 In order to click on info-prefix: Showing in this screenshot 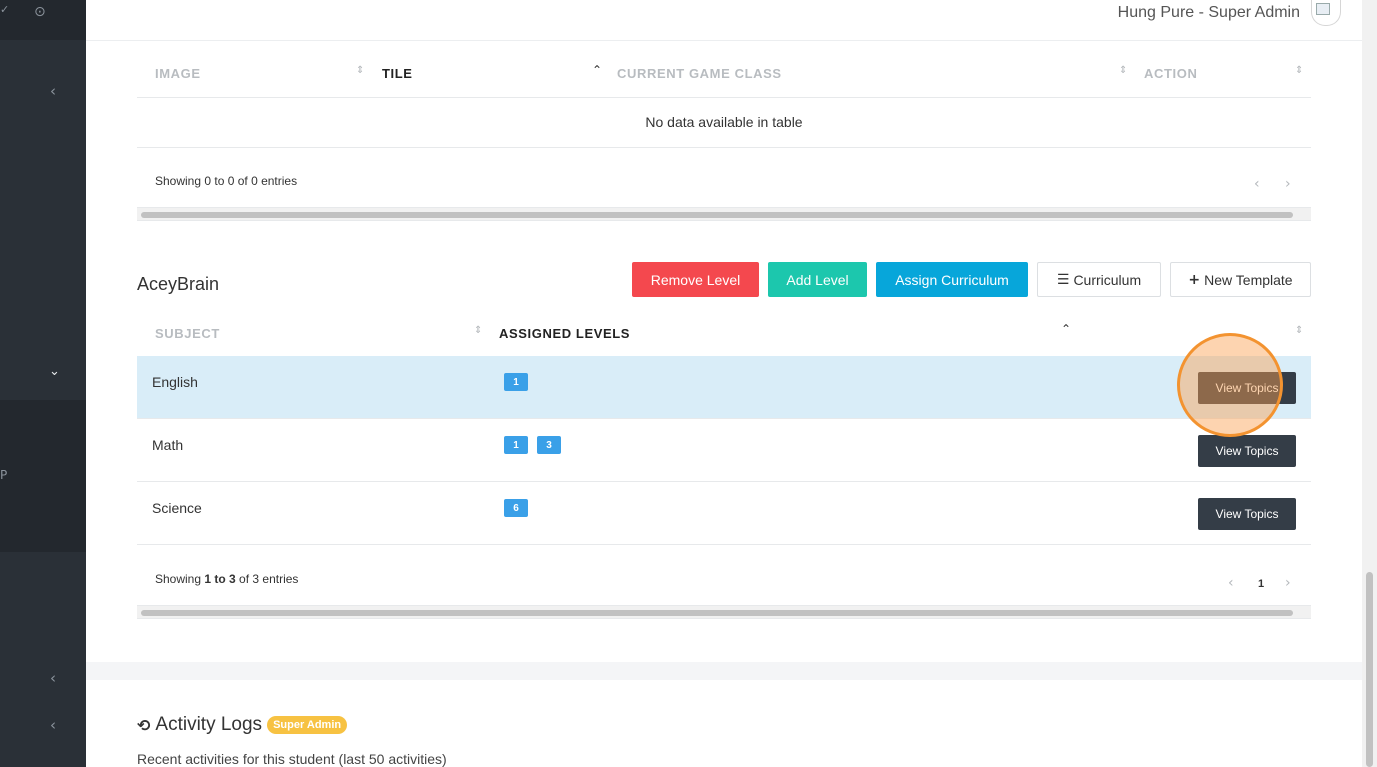, I will do `click(180, 579)`.